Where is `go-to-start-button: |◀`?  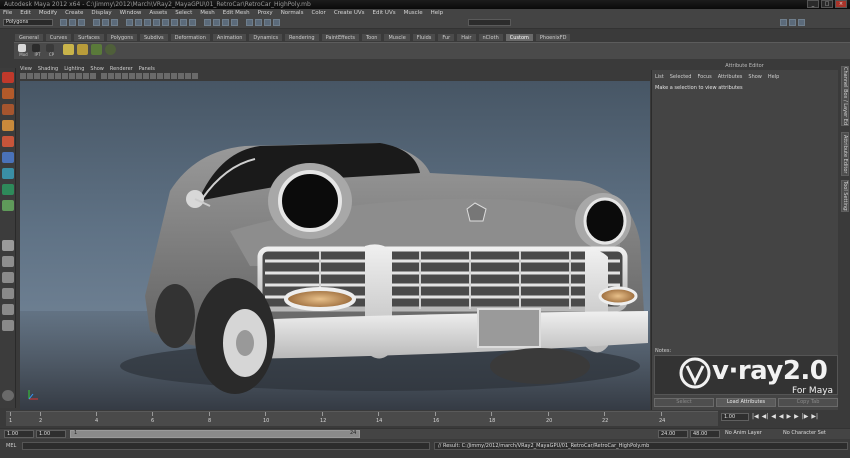
go-to-start-button: |◀ is located at coordinates (755, 416).